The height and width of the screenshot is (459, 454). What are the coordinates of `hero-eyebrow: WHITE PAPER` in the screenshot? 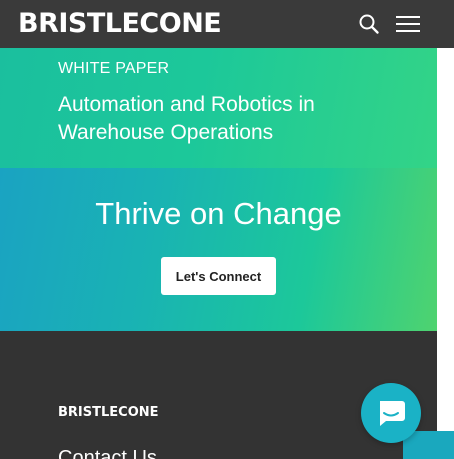 It's located at (114, 68).